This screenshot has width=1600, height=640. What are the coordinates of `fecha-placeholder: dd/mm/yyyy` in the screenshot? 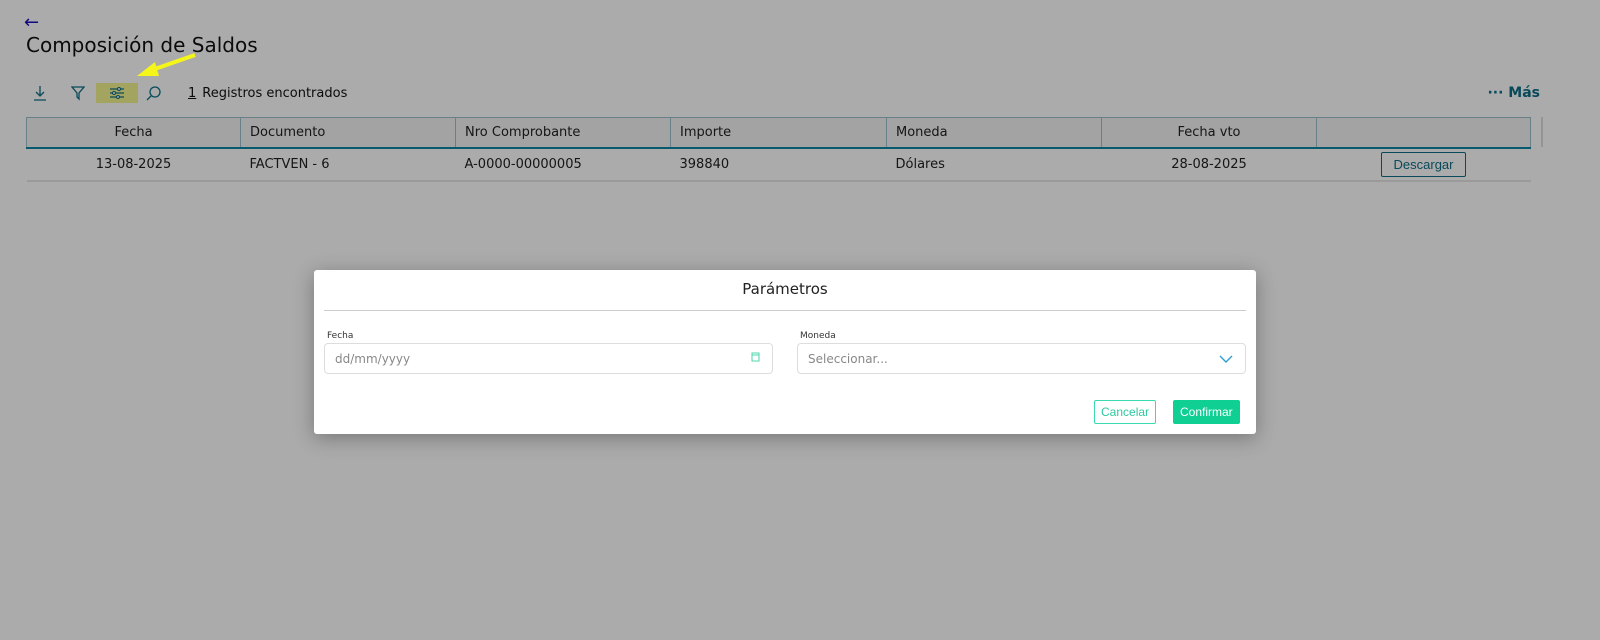 It's located at (373, 359).